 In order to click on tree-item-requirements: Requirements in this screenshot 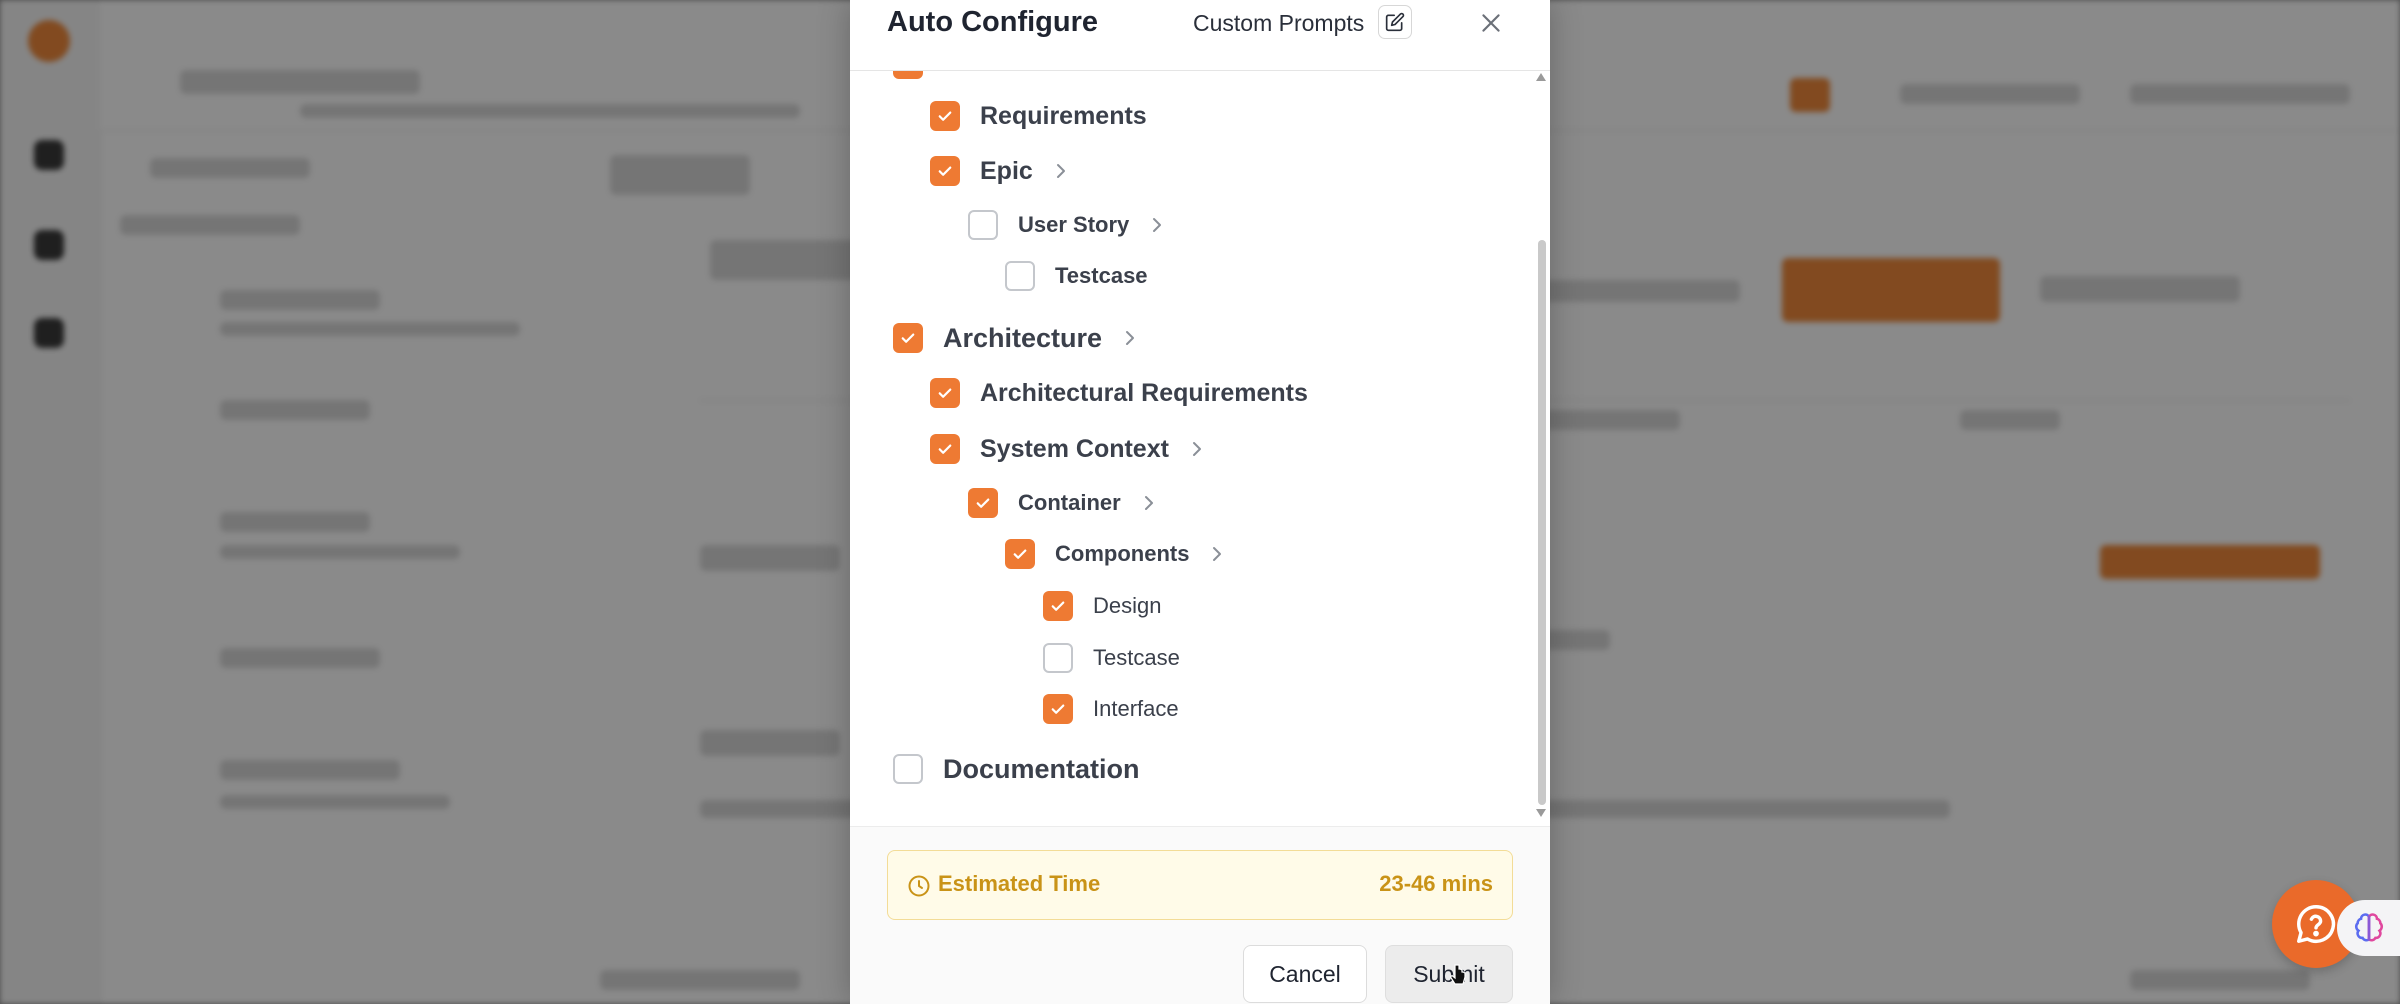, I will do `click(1038, 116)`.